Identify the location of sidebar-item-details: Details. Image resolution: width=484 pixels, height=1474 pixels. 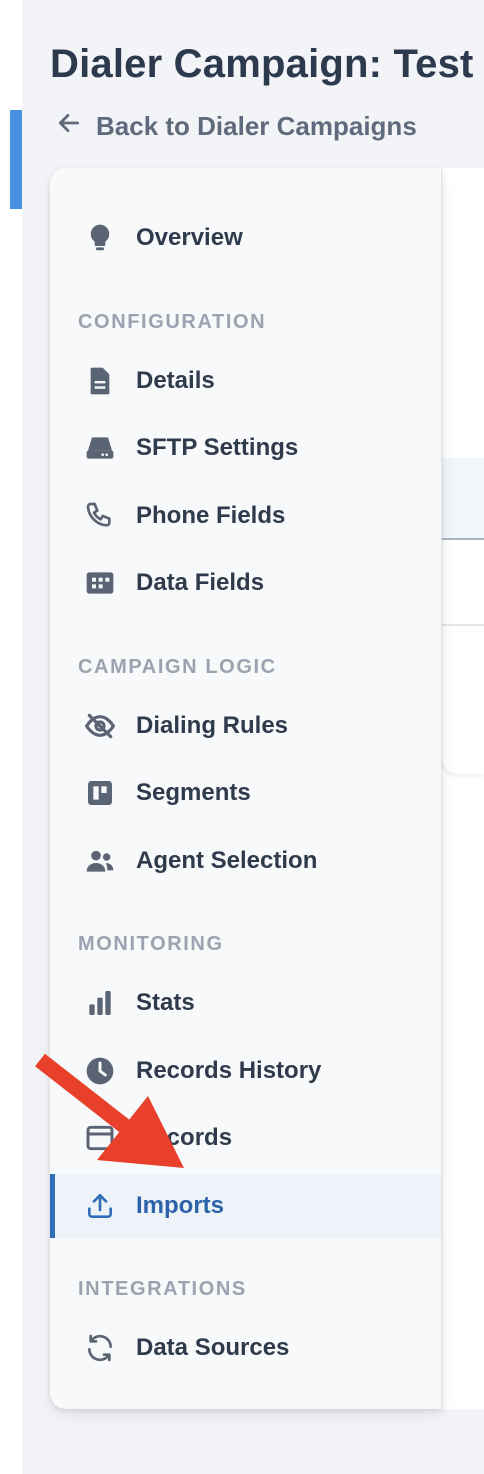
(245, 381).